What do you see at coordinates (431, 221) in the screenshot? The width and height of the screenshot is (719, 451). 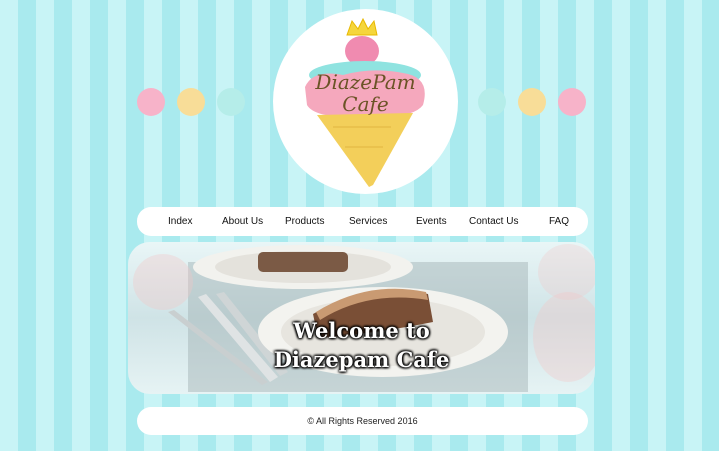 I see `nav-item-events: Events` at bounding box center [431, 221].